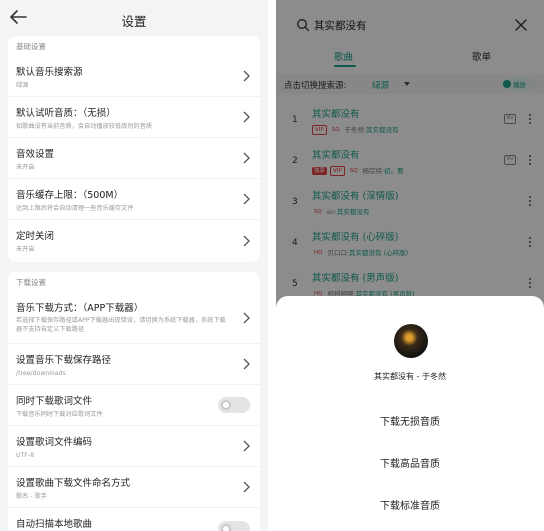  Describe the element at coordinates (411, 341) in the screenshot. I see `album-cover` at that location.